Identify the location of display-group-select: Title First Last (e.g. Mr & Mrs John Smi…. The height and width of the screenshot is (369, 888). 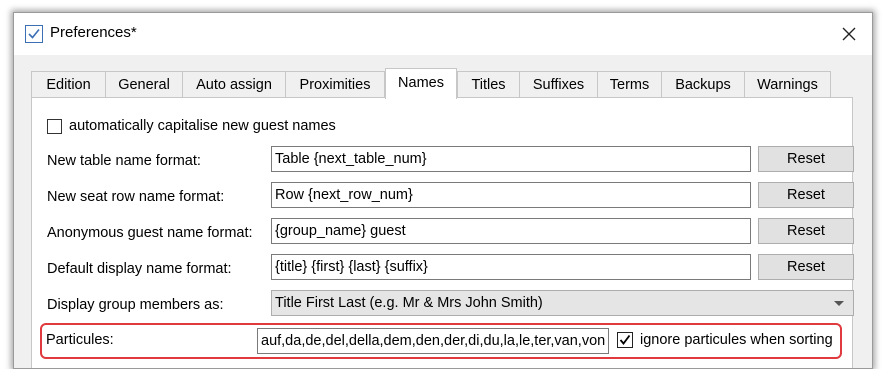
(562, 303).